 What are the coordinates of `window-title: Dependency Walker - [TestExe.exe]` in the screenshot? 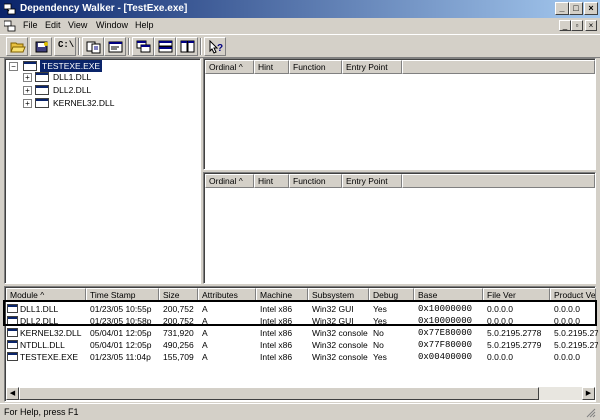 It's located at (104, 8).